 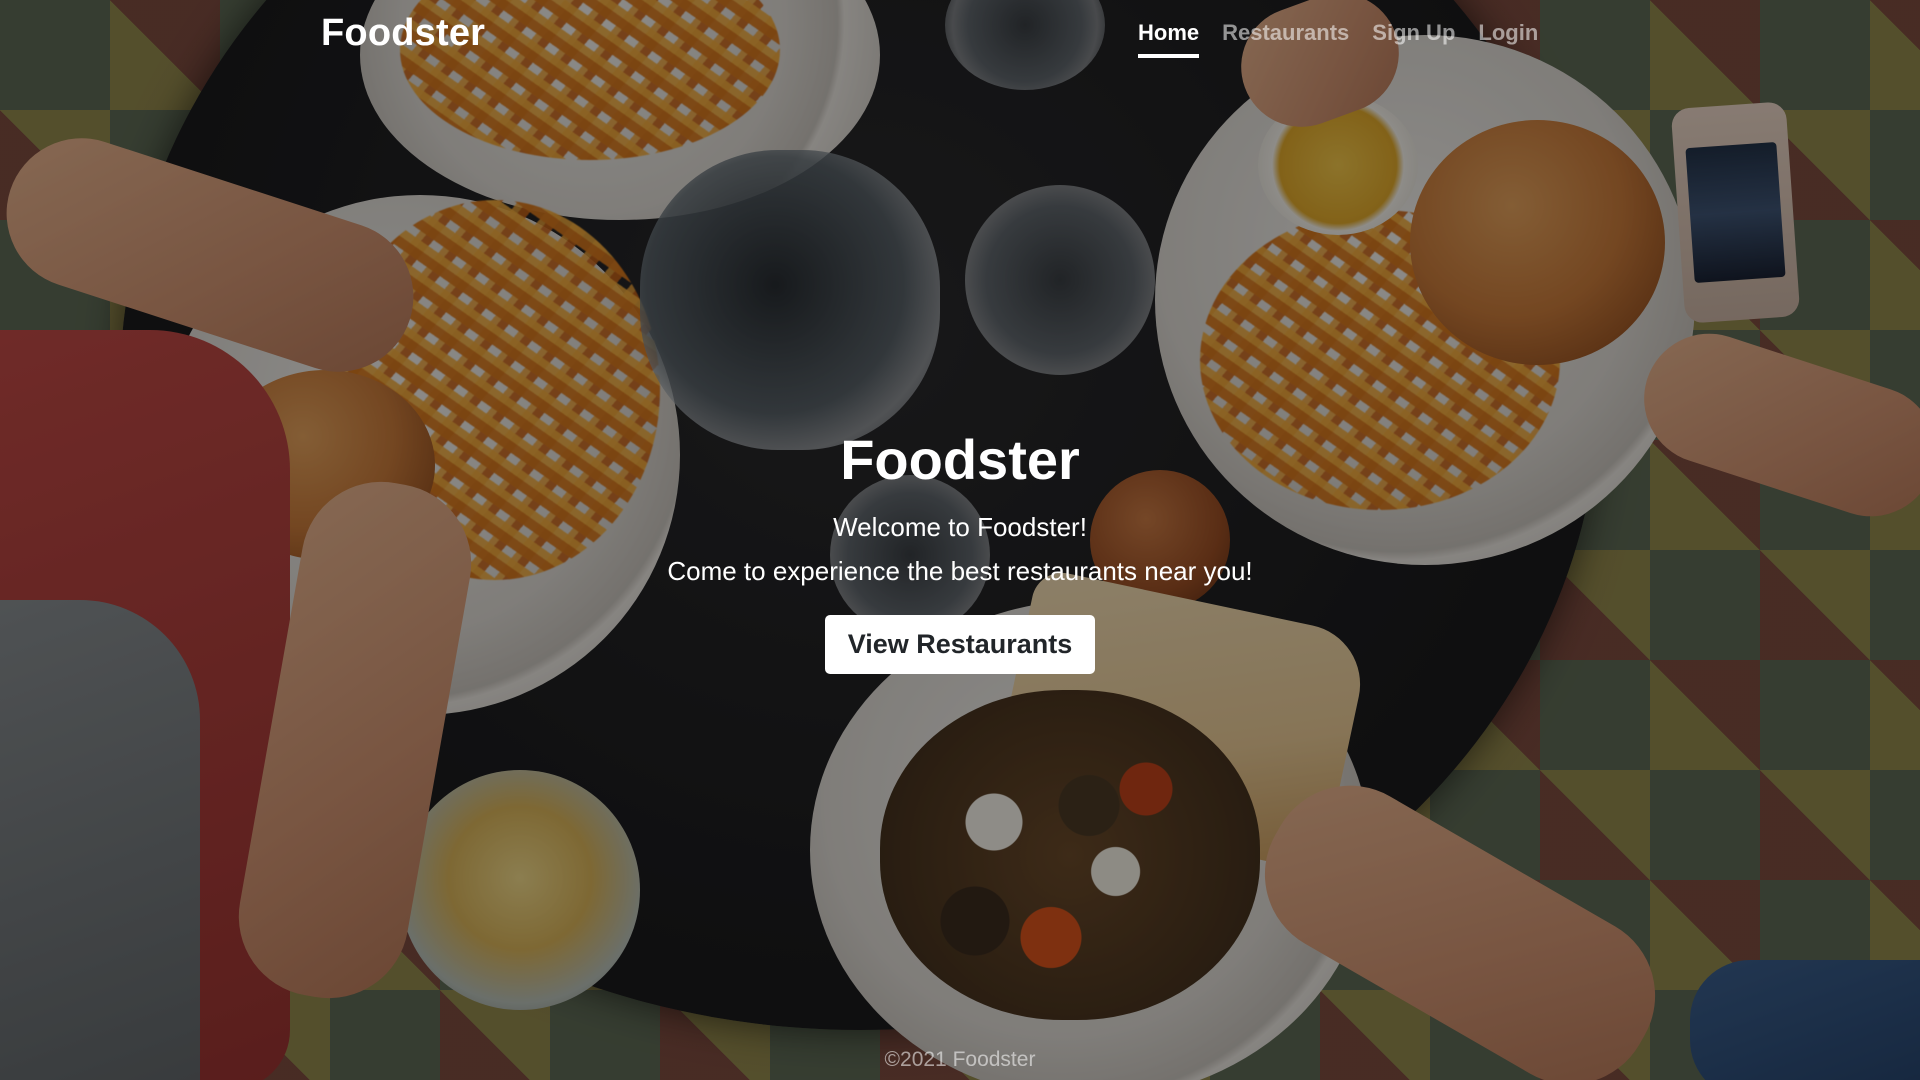 I want to click on navbar: Foodster Home Restaurants Sign Up Login, so click(x=960, y=35).